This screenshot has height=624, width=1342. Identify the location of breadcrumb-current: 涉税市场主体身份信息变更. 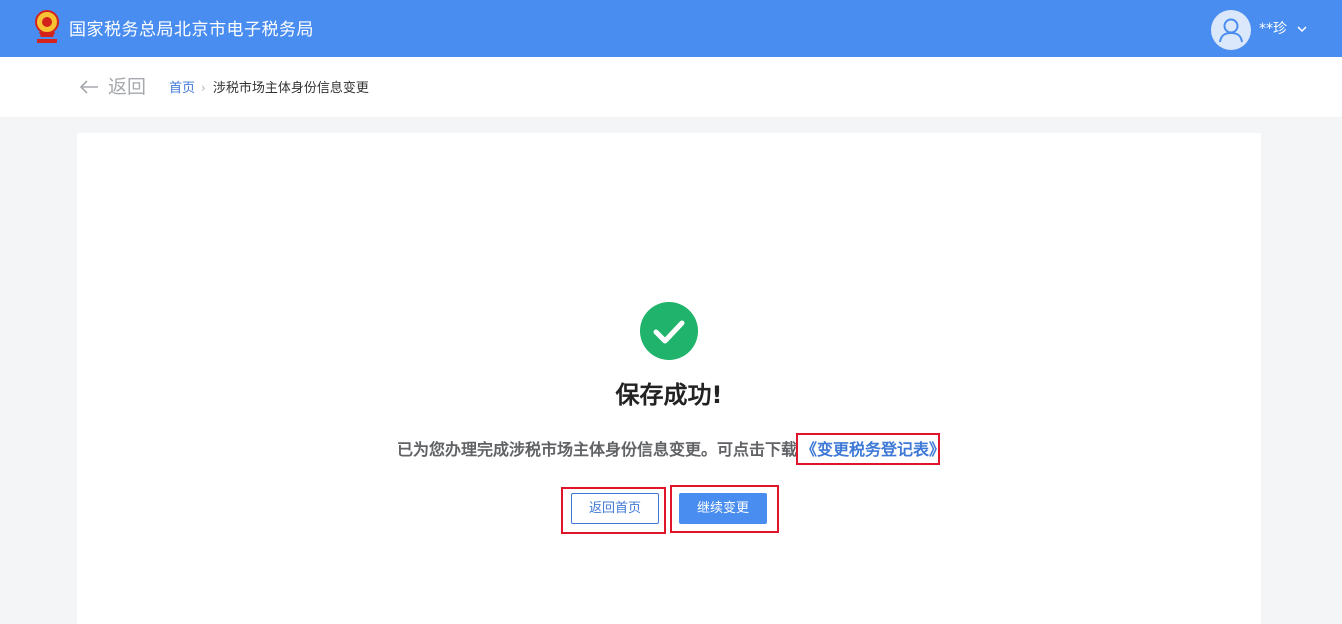
(290, 88).